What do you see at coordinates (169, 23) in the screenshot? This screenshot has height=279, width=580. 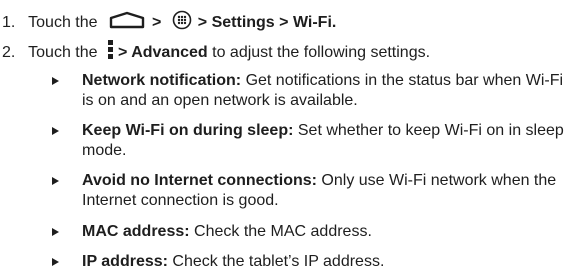 I see `step-1: 1. Touch the > > Settings > Wi-Fi.` at bounding box center [169, 23].